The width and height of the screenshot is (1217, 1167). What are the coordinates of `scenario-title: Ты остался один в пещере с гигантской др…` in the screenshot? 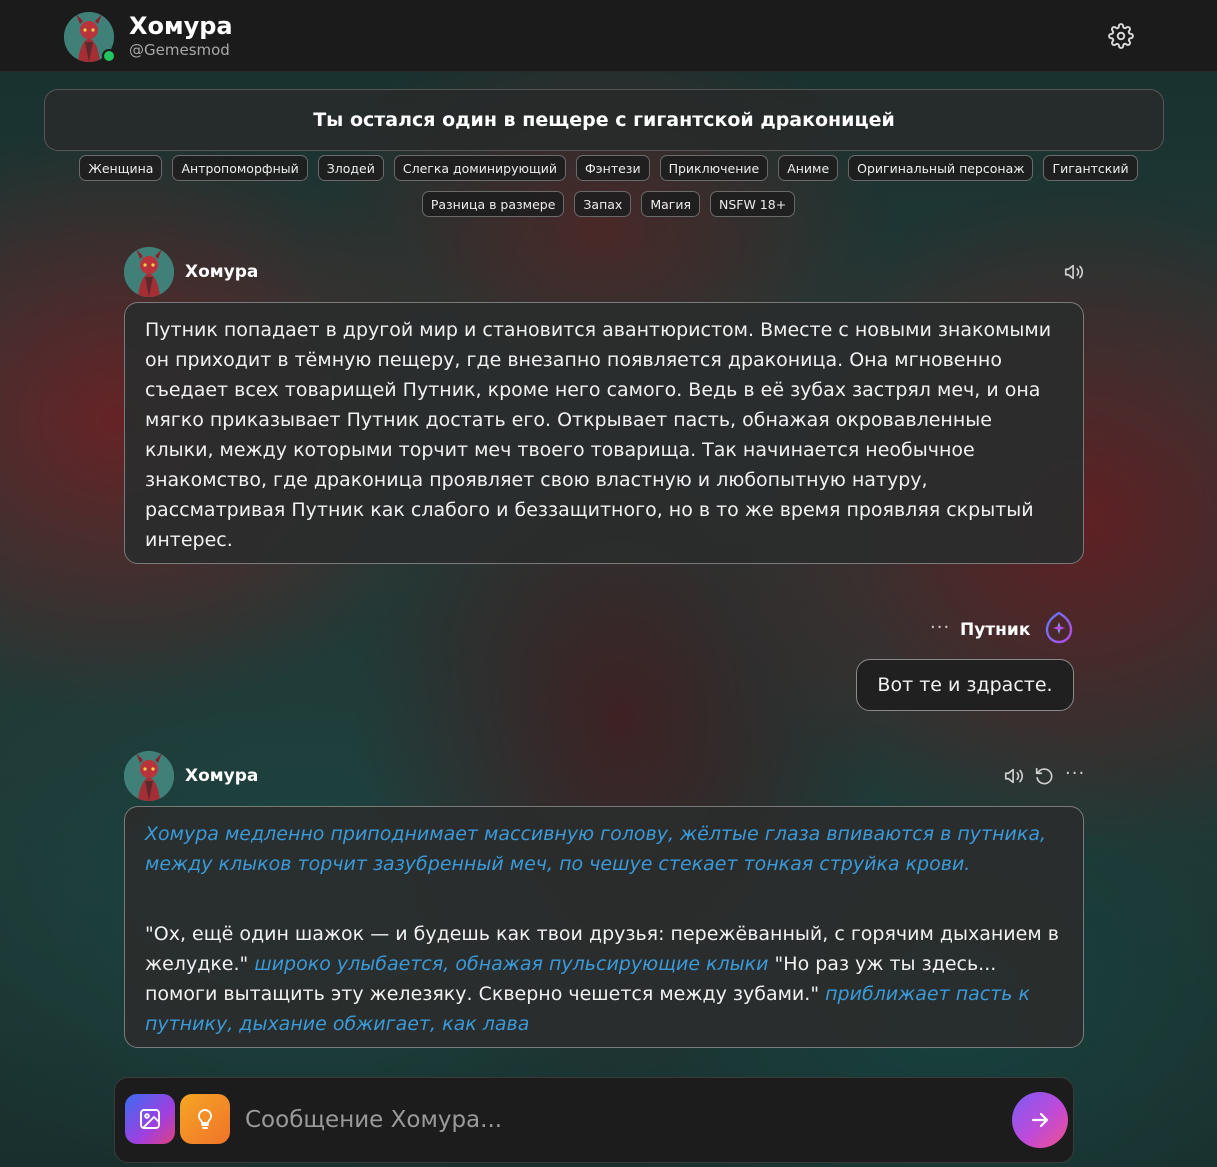 It's located at (604, 120).